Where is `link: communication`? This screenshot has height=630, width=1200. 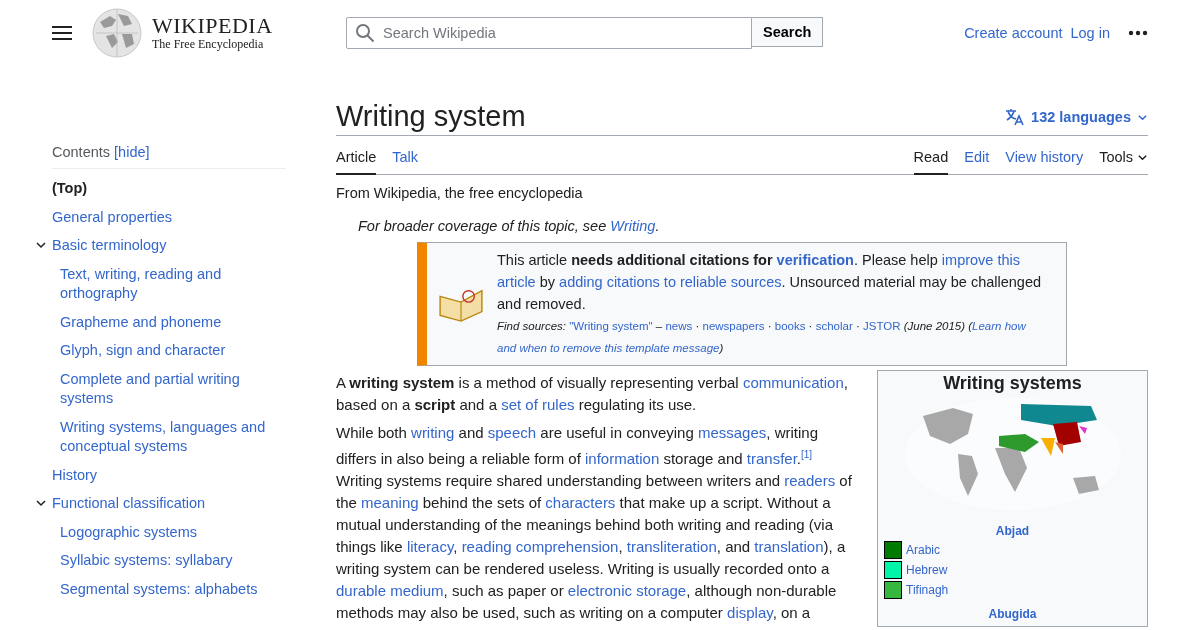 link: communication is located at coordinates (793, 382).